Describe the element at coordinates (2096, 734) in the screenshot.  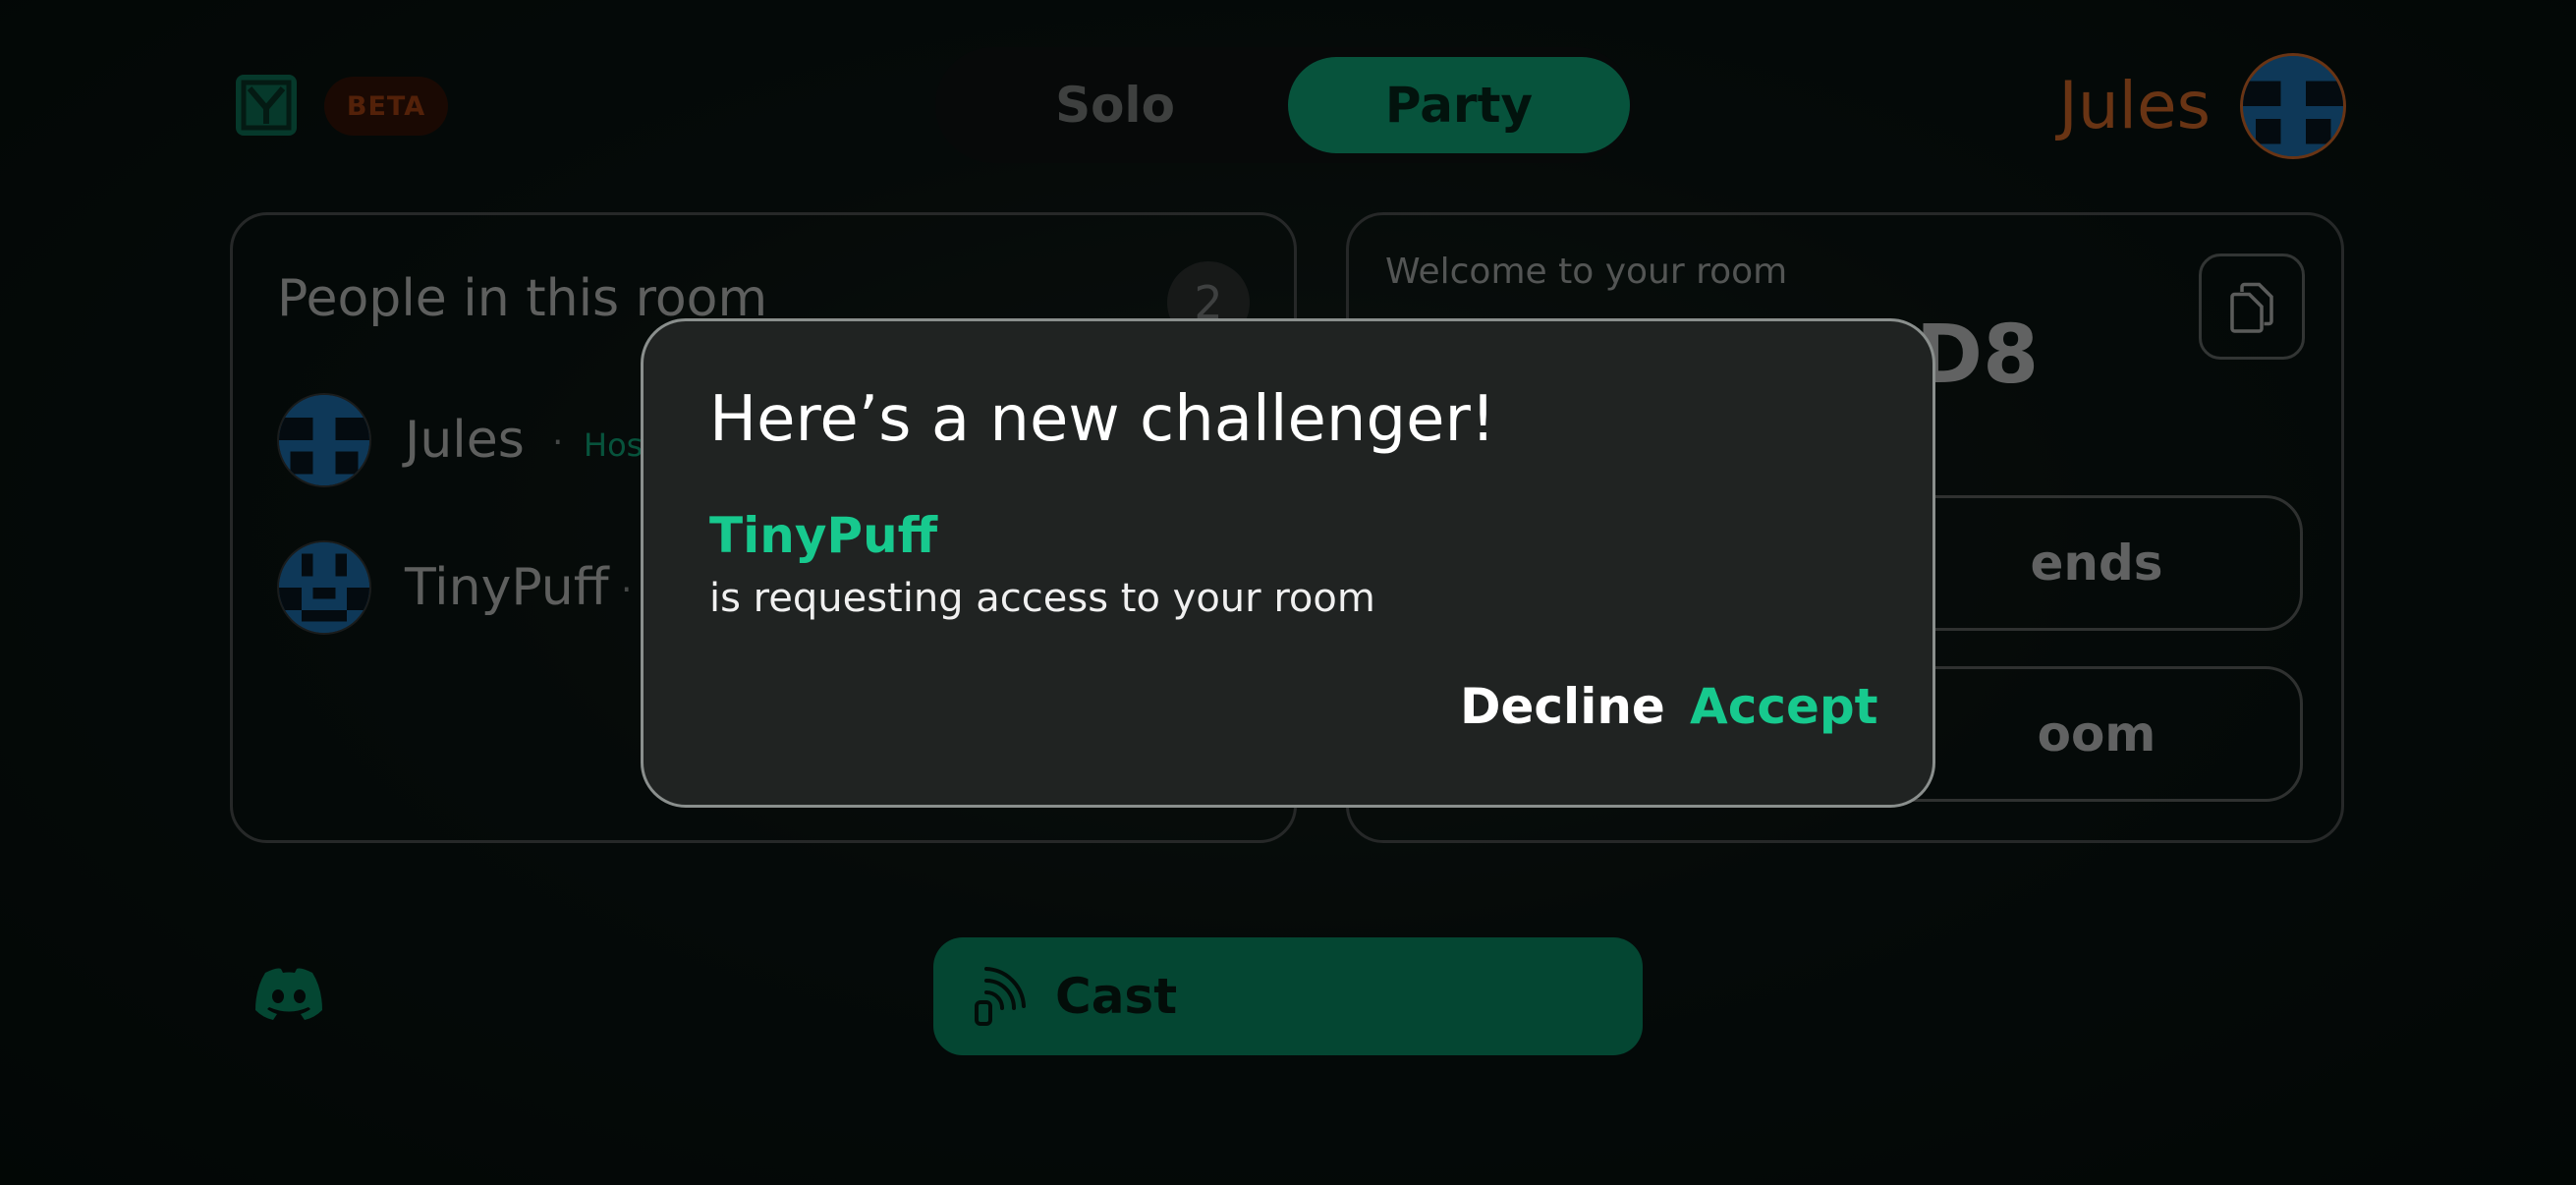
I see `room-action-label: oom` at that location.